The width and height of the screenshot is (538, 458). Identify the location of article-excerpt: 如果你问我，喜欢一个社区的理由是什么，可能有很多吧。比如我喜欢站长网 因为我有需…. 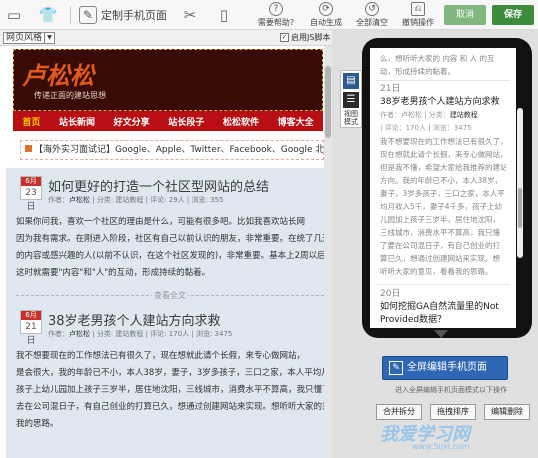
(170, 248).